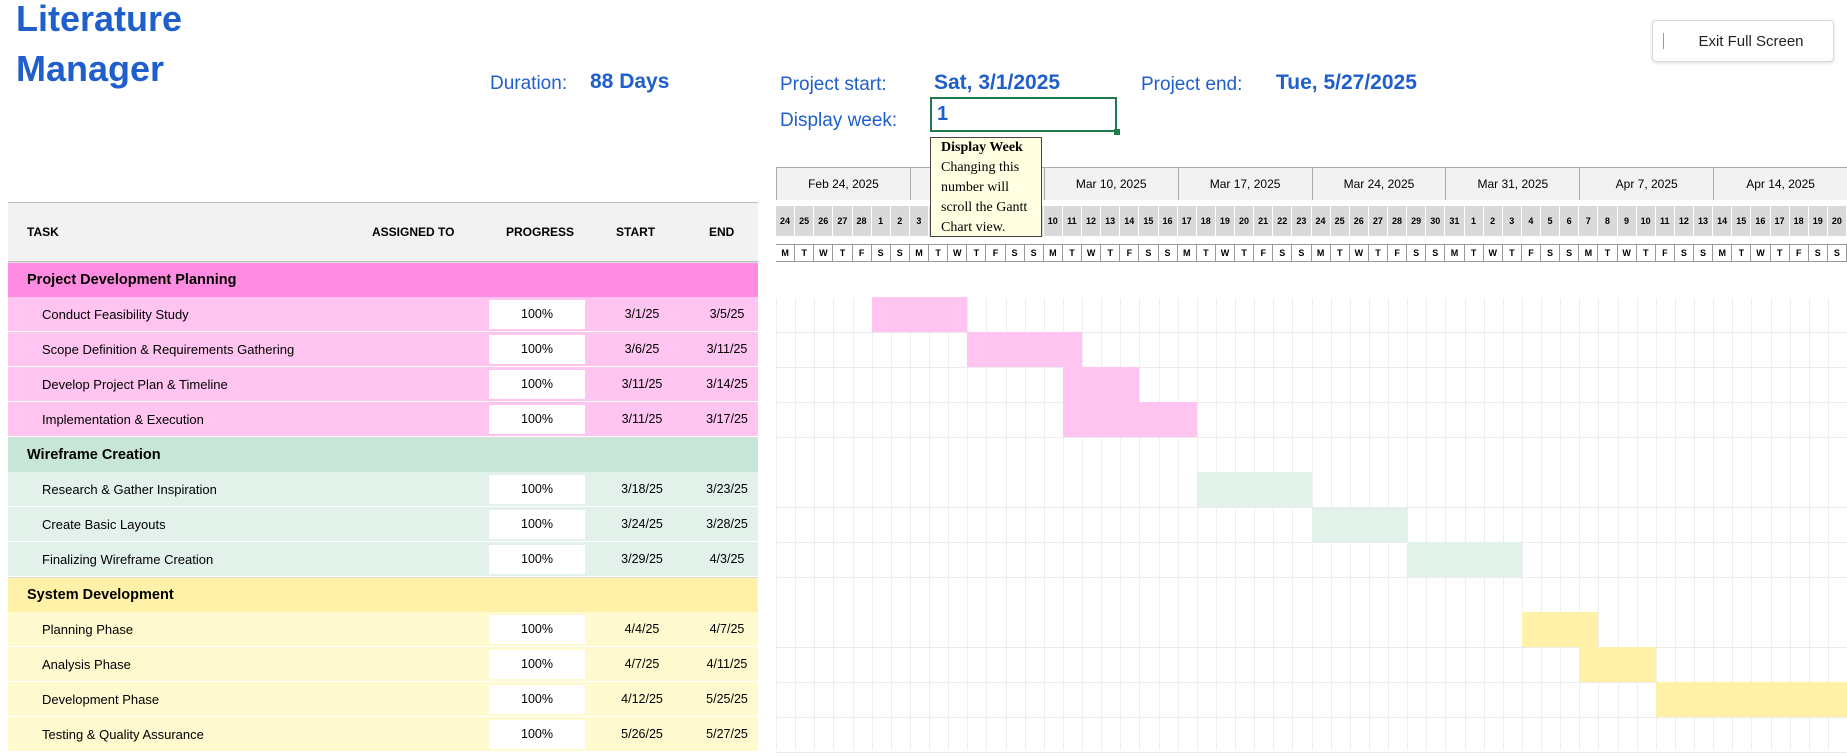 This screenshot has height=756, width=1847. What do you see at coordinates (383, 629) in the screenshot?
I see `task-row: Planning Phase 100% 4/4/25 4/7/25` at bounding box center [383, 629].